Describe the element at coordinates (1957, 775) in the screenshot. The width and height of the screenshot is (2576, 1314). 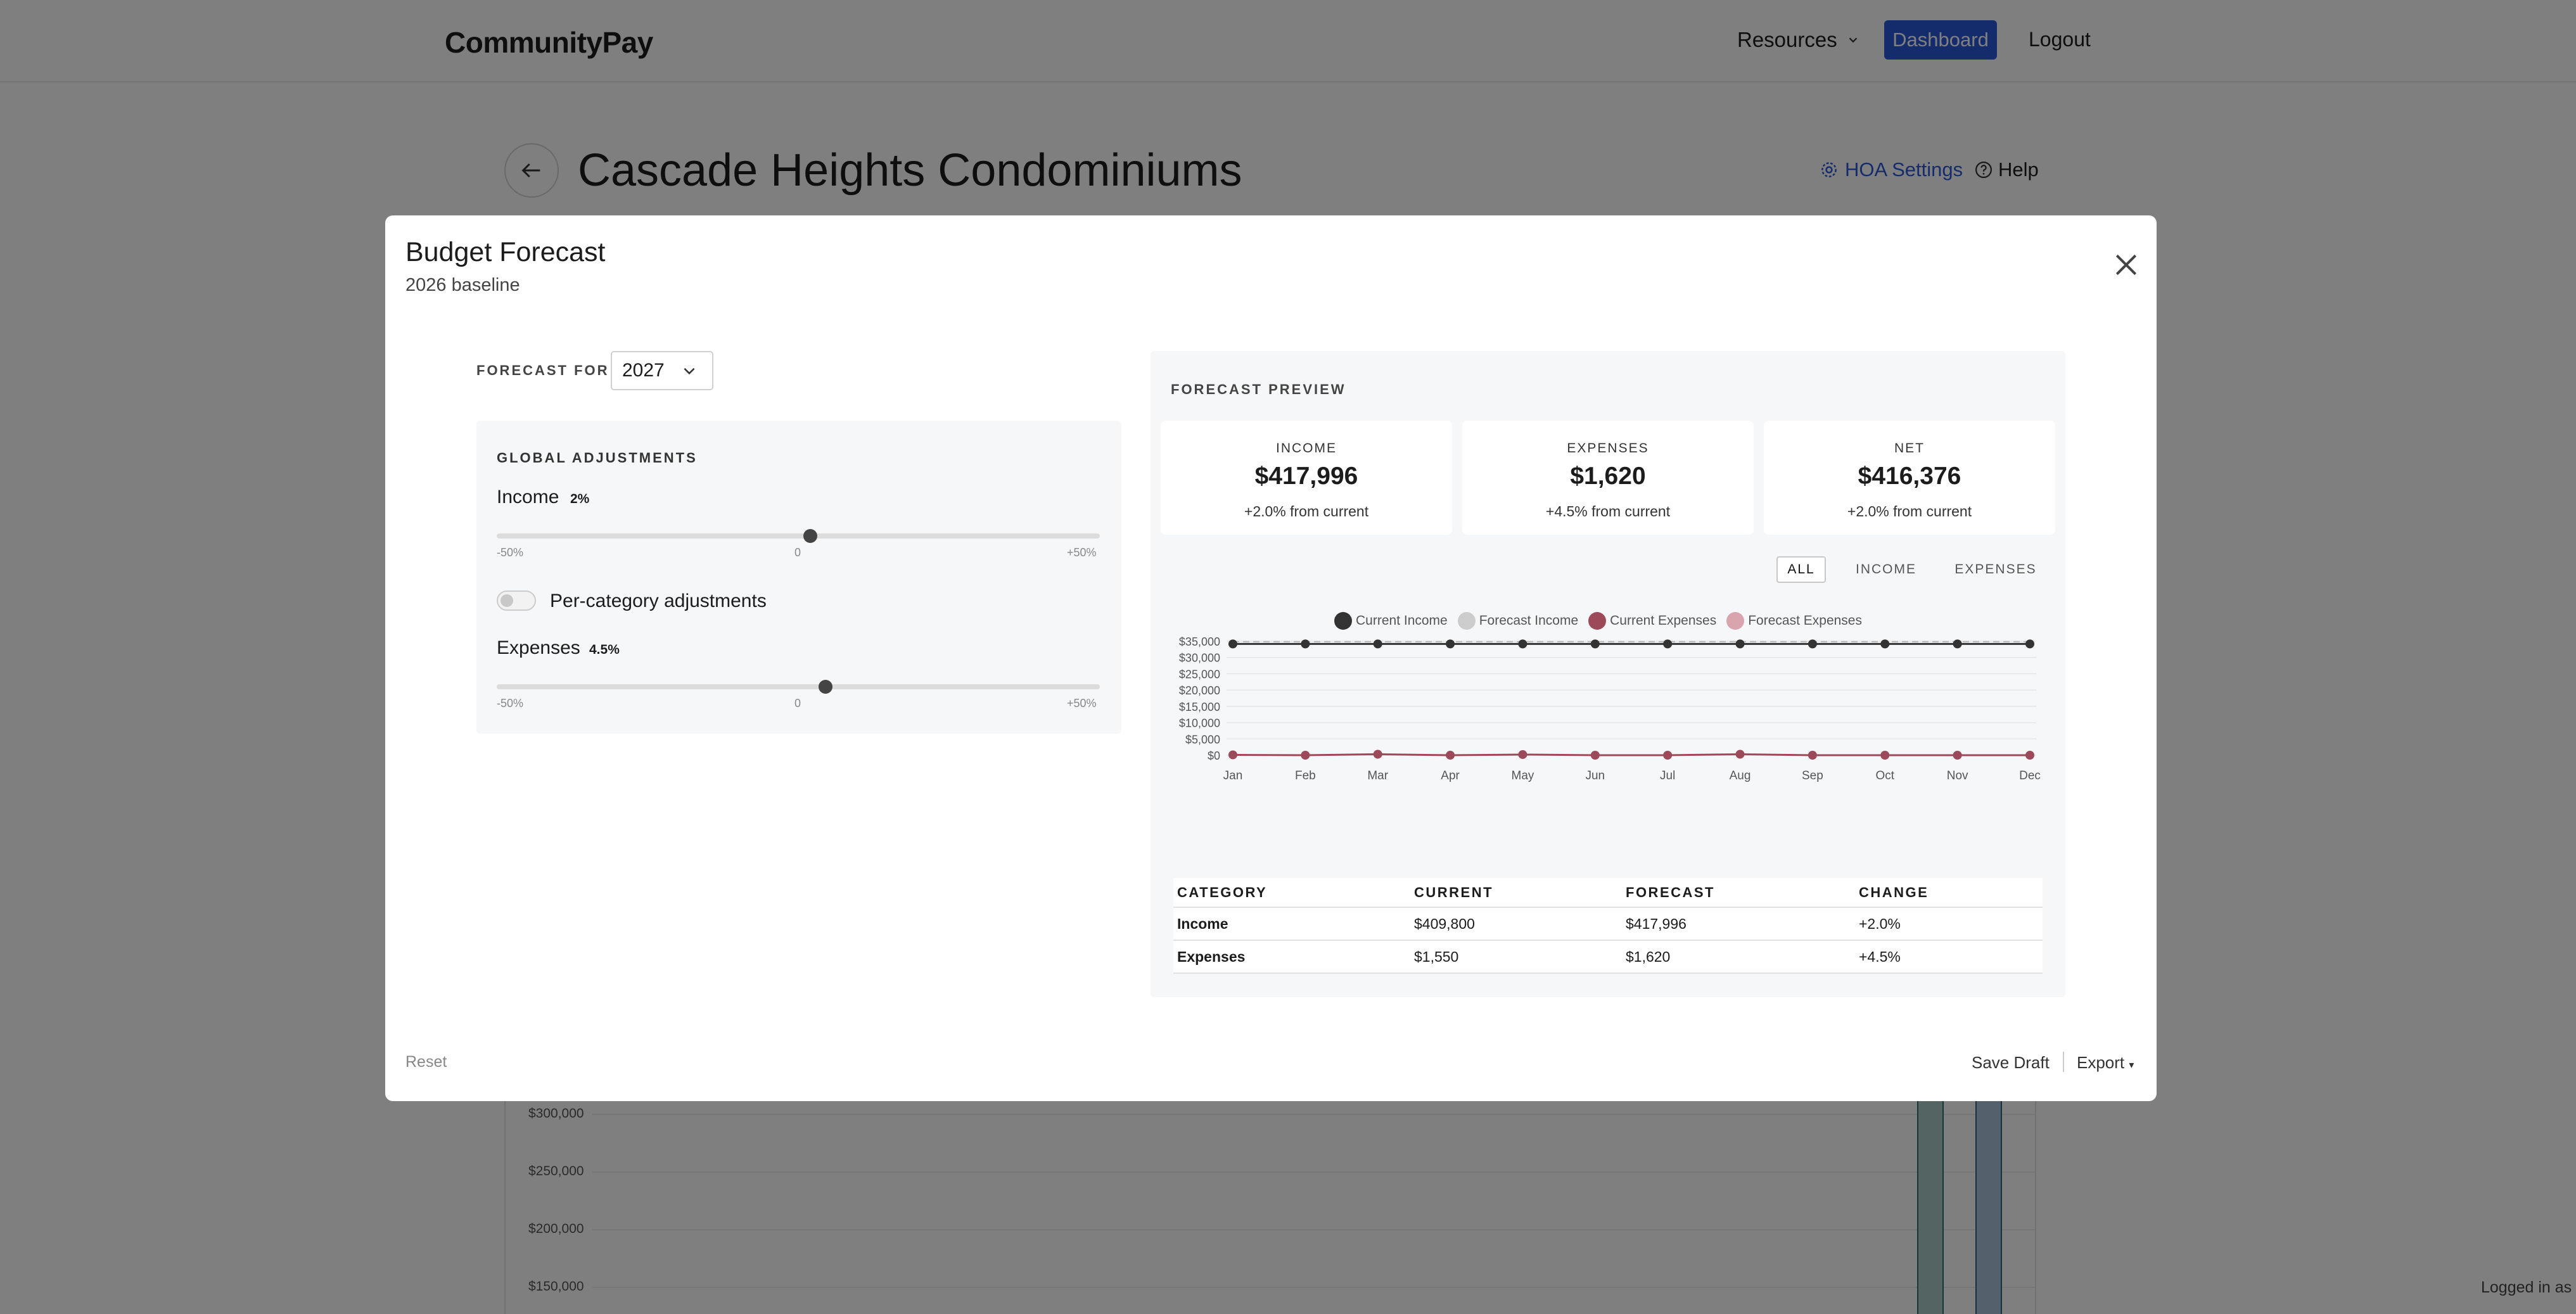
I see `x-tick-label: Nov` at that location.